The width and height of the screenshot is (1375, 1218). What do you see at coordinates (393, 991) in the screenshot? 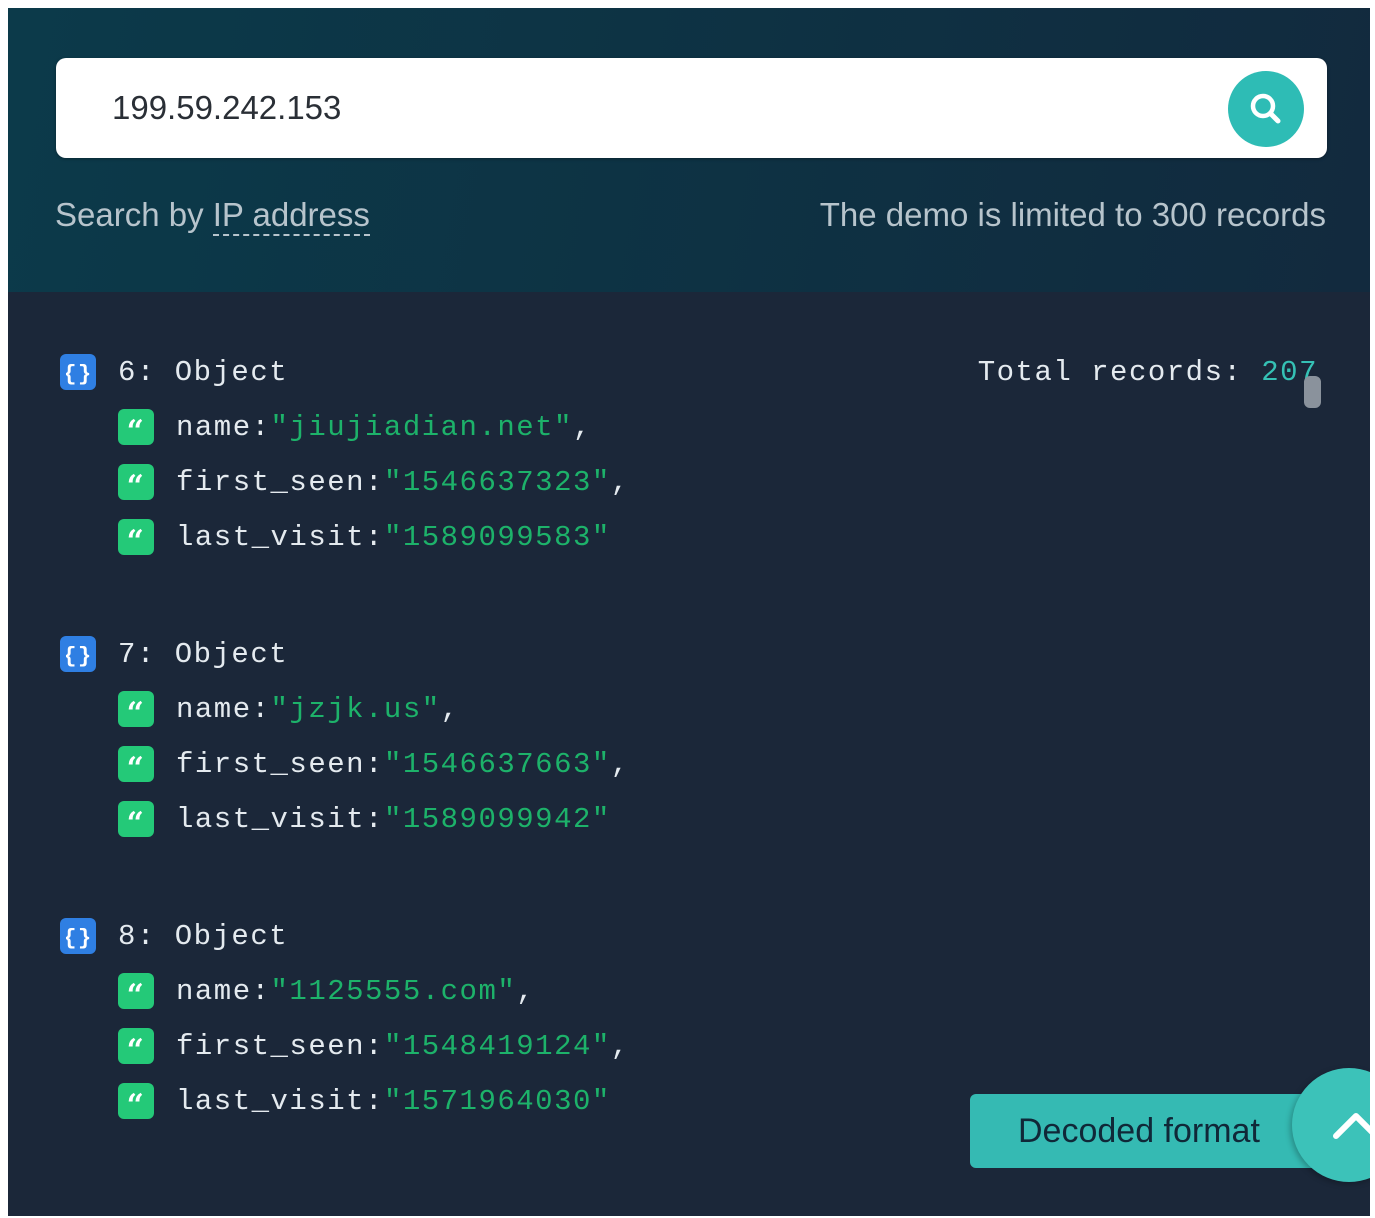
I see `property-value: "1125555.com"` at bounding box center [393, 991].